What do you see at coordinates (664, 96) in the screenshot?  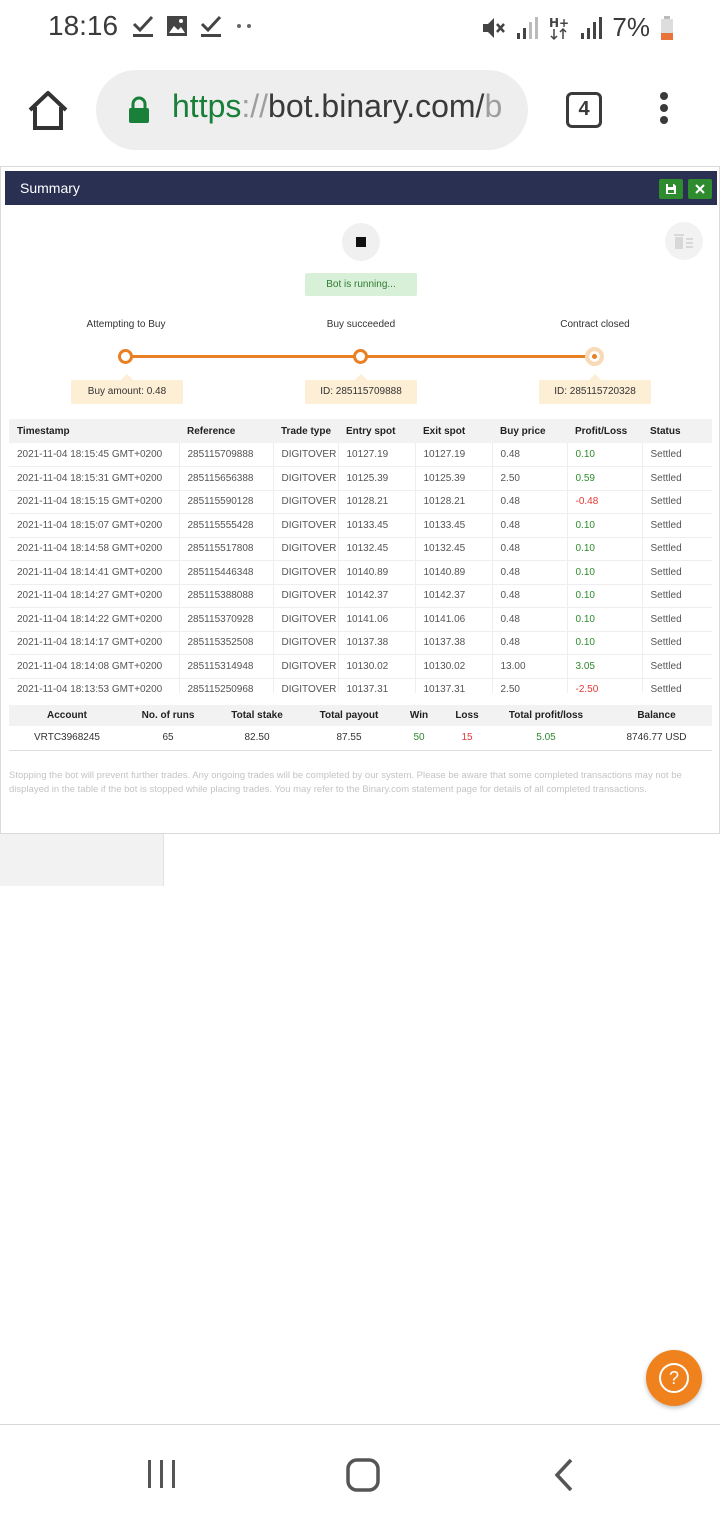 I see `menu-dot` at bounding box center [664, 96].